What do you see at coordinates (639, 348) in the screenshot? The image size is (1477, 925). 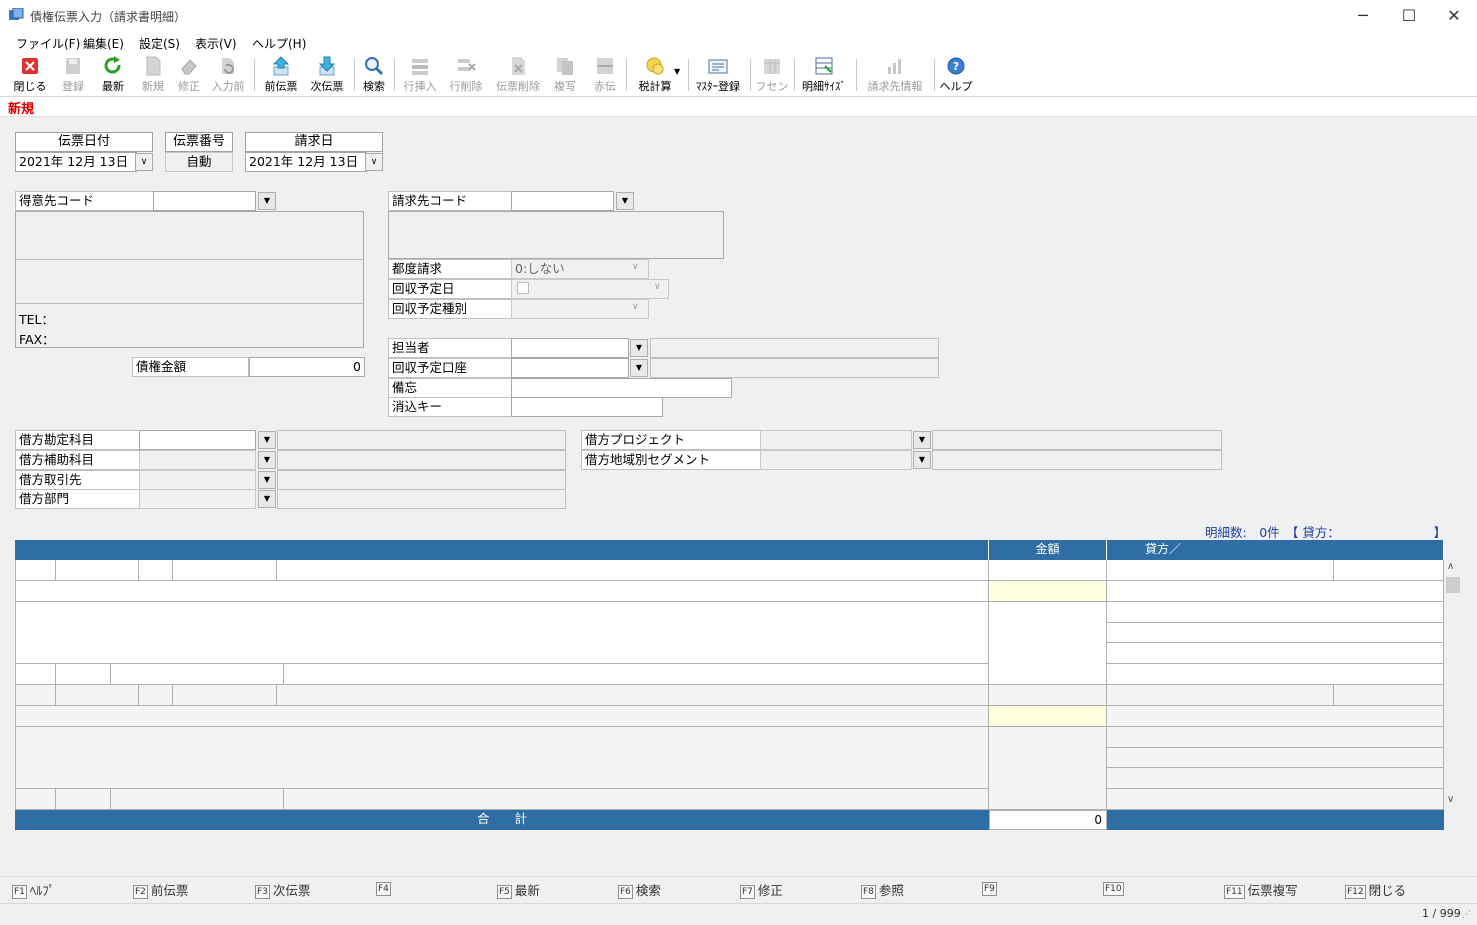 I see `staff-dropdown: ▼` at bounding box center [639, 348].